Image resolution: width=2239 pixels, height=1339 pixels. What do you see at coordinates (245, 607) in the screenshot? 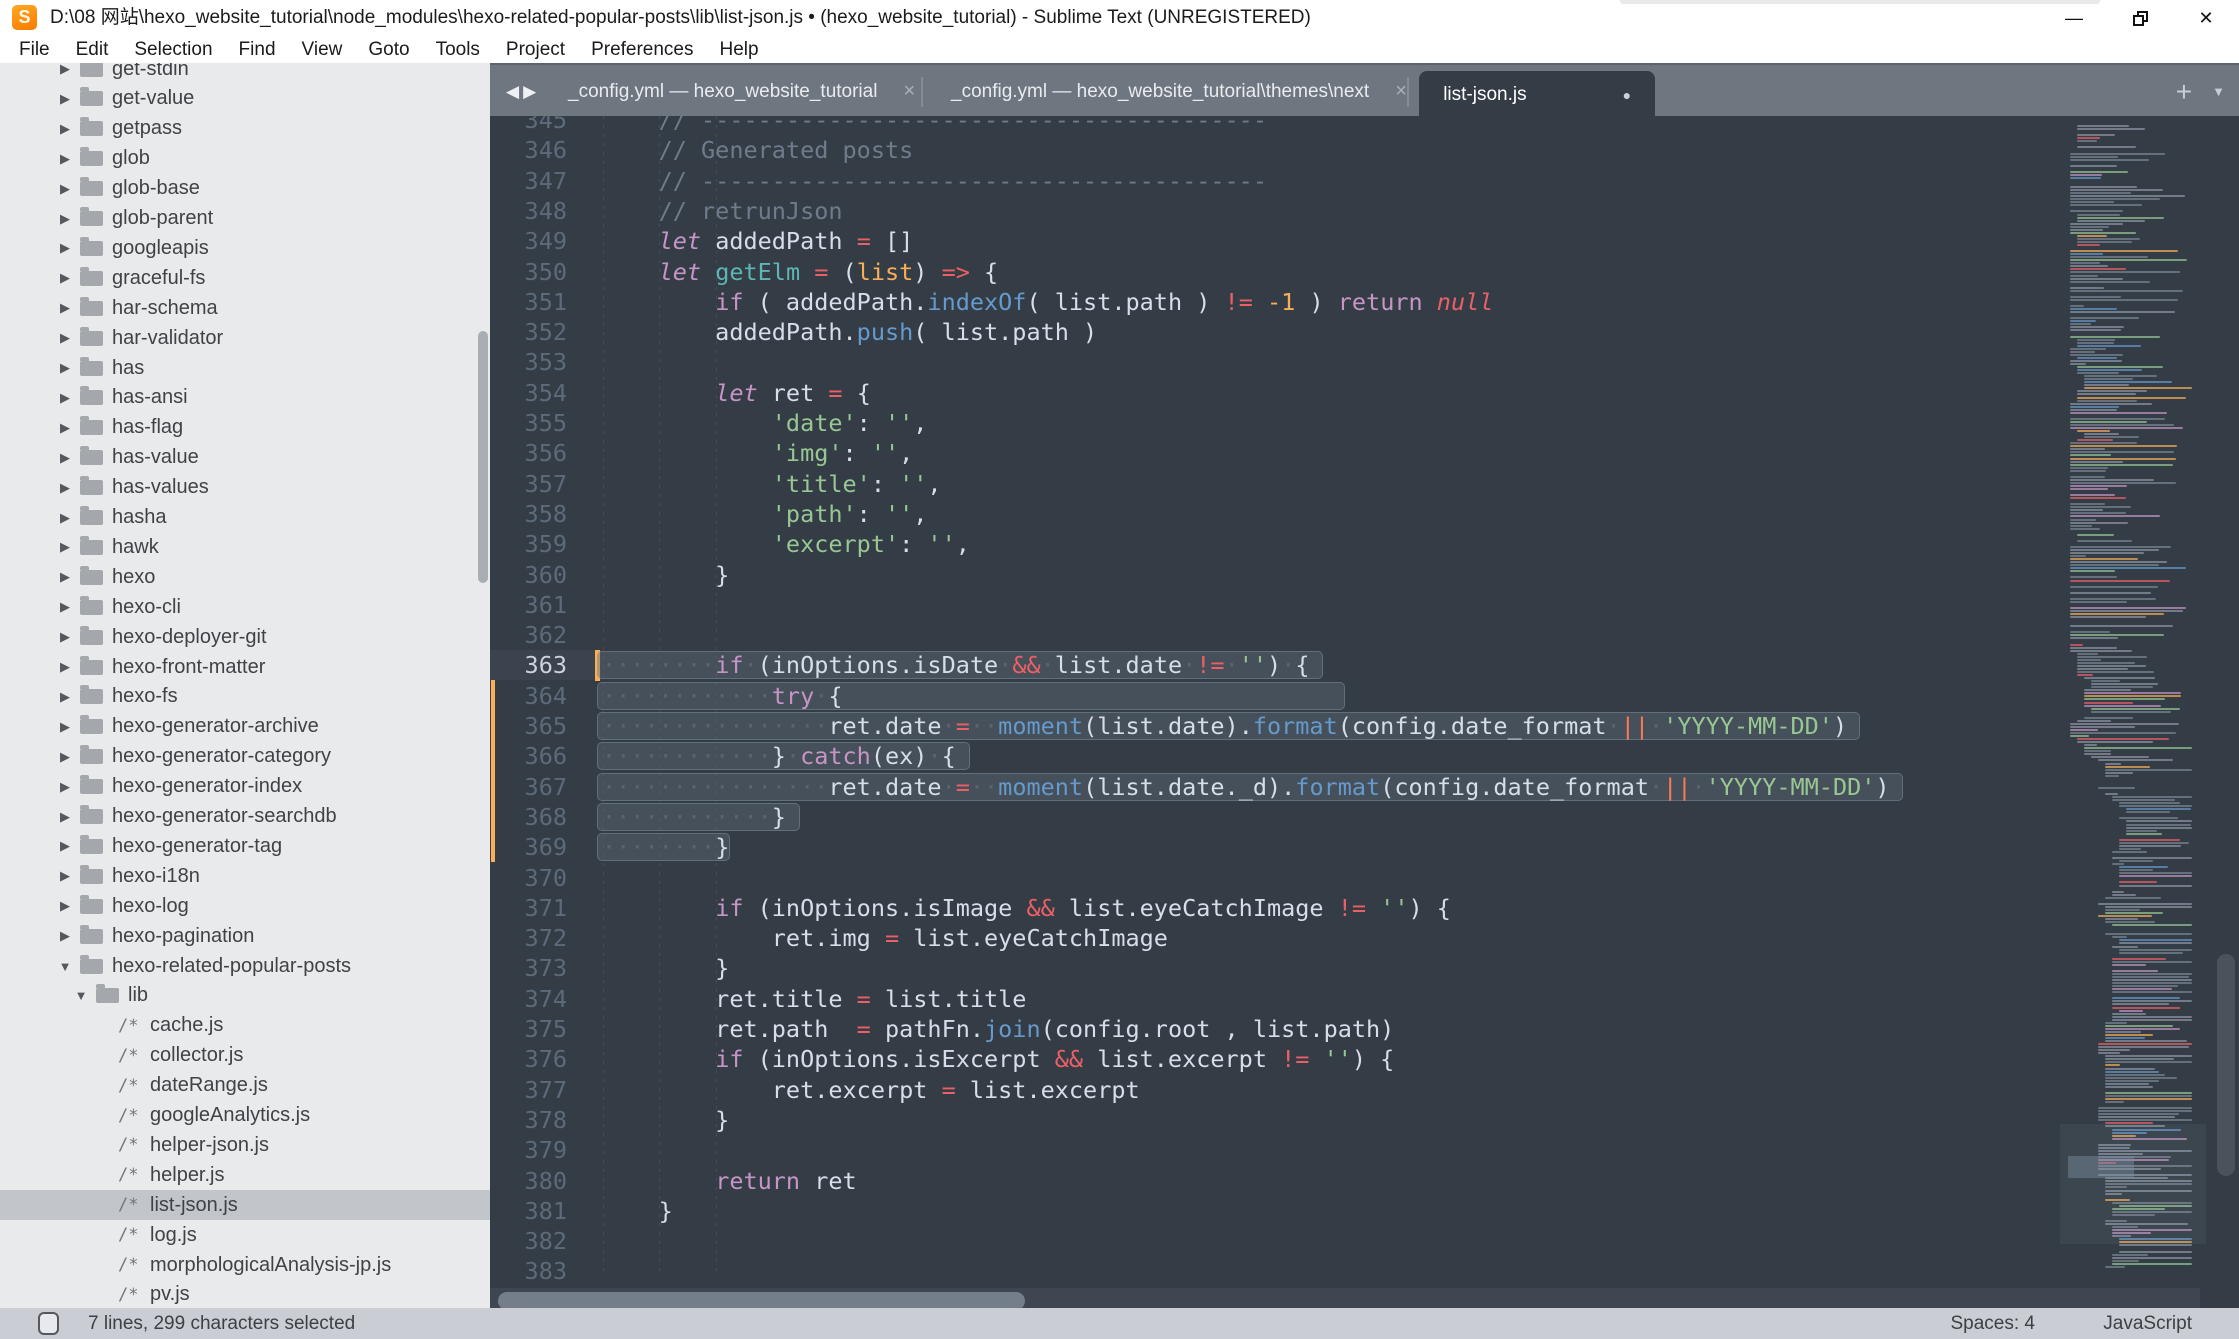
I see `sidebar-item-hexo-cli: ▶ hexo-cli` at bounding box center [245, 607].